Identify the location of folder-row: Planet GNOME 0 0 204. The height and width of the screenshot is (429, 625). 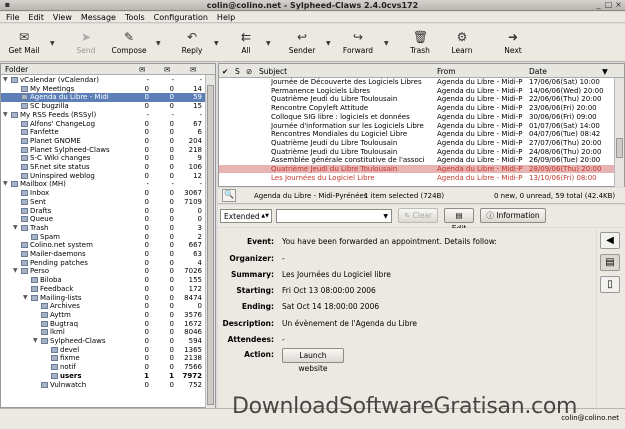
(103, 141).